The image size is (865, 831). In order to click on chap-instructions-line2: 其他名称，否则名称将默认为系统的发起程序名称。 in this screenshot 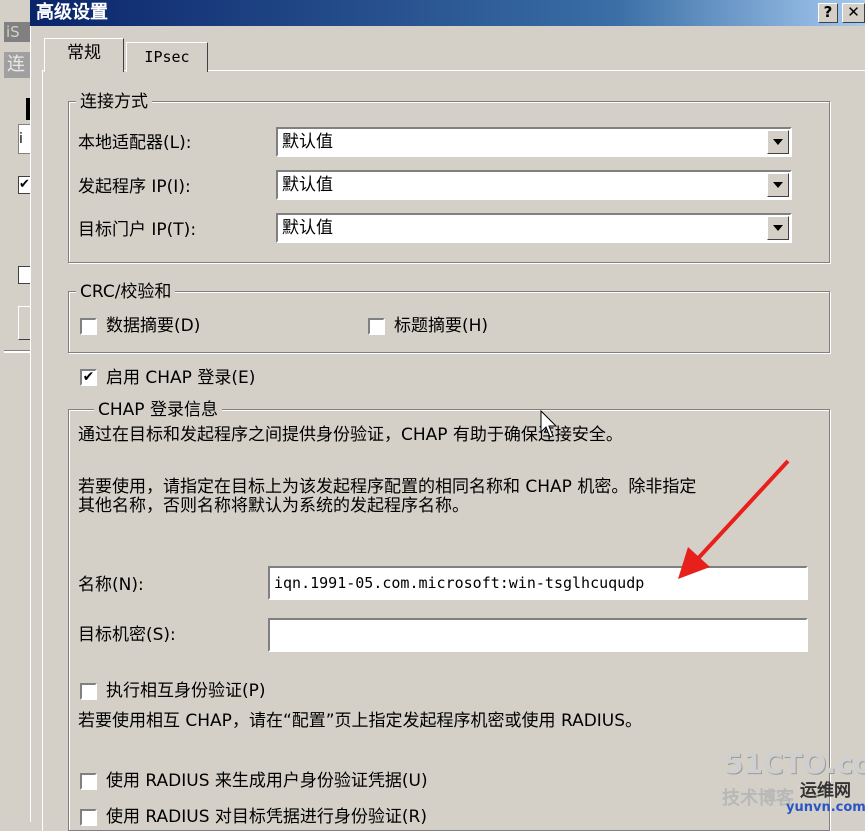, I will do `click(273, 506)`.